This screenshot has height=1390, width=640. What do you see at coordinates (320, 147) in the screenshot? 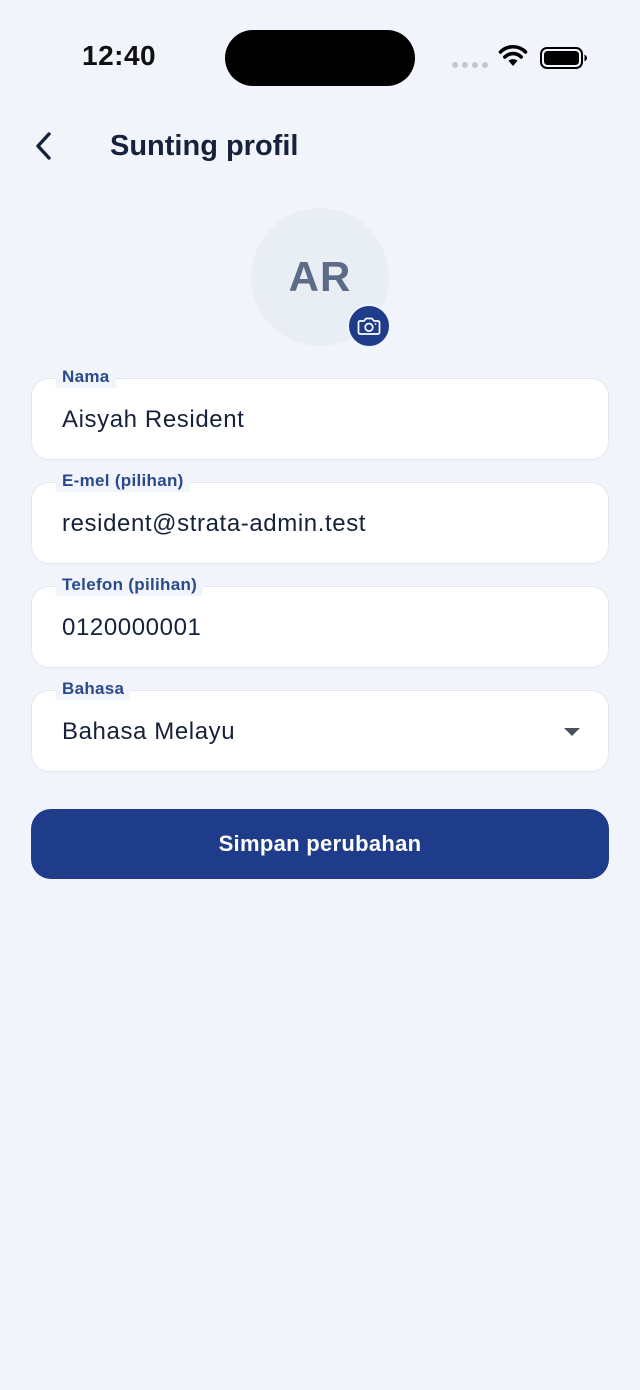
I see `top-navigation: Sunting profil` at bounding box center [320, 147].